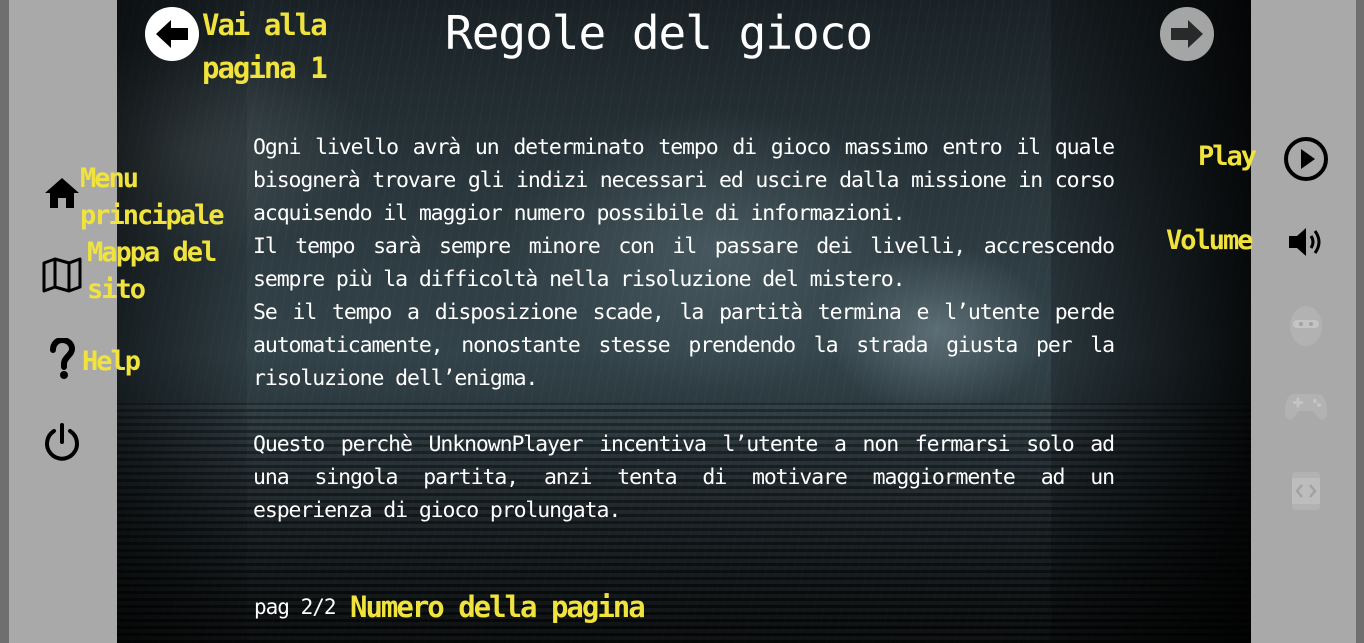 This screenshot has width=1364, height=643. What do you see at coordinates (157, 271) in the screenshot?
I see `map-label: Mappa del sito` at bounding box center [157, 271].